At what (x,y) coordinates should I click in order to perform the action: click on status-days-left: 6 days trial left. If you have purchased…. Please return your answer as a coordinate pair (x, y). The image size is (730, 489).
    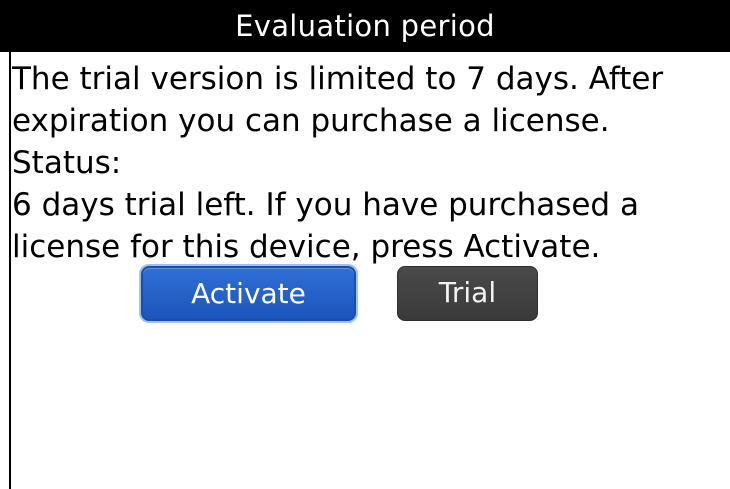
    Looking at the image, I should click on (325, 205).